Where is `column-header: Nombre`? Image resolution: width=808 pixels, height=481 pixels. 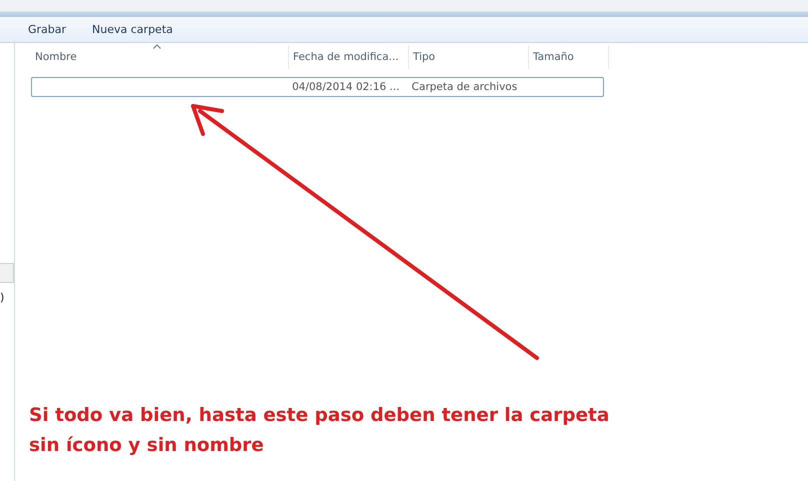
column-header: Nombre is located at coordinates (160, 57).